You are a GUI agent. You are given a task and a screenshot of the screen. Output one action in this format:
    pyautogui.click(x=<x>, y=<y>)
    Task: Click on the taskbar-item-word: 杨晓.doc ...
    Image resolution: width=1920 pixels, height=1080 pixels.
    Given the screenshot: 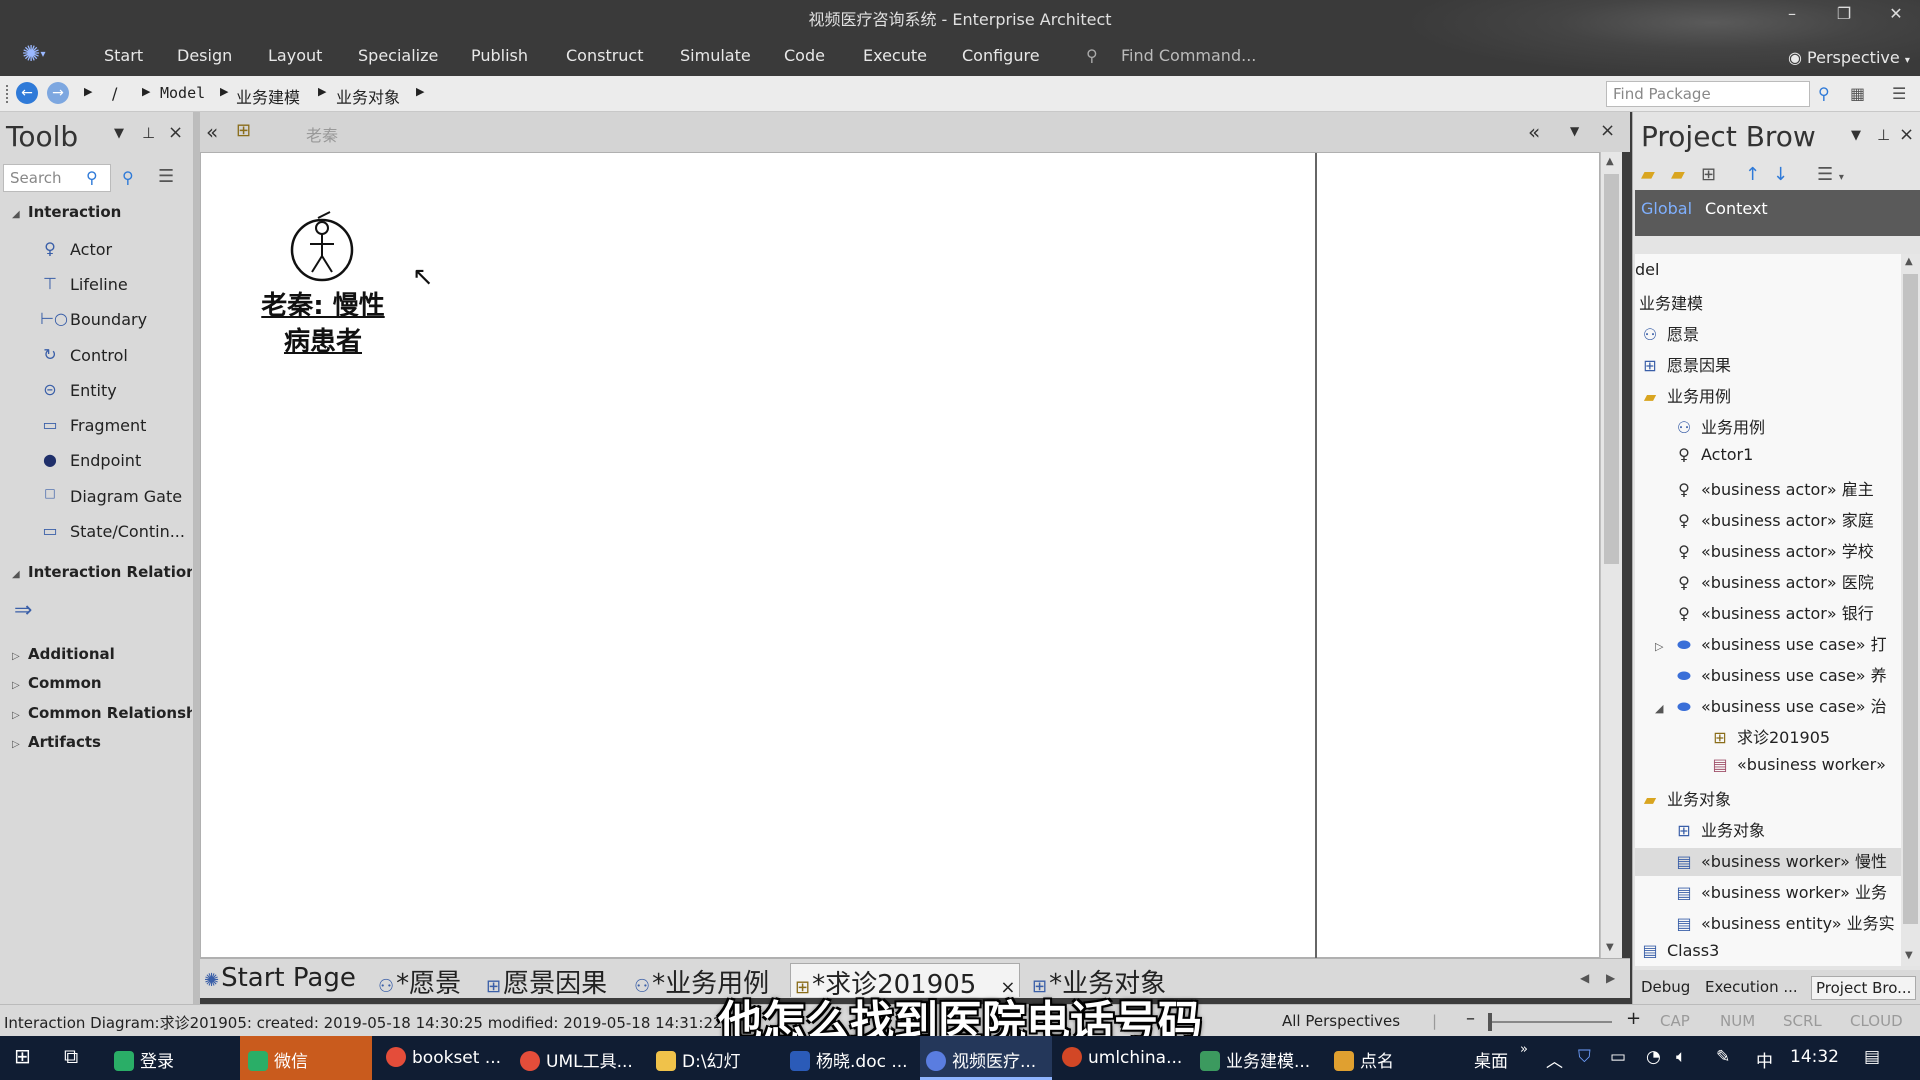 What is the action you would take?
    pyautogui.click(x=851, y=1058)
    